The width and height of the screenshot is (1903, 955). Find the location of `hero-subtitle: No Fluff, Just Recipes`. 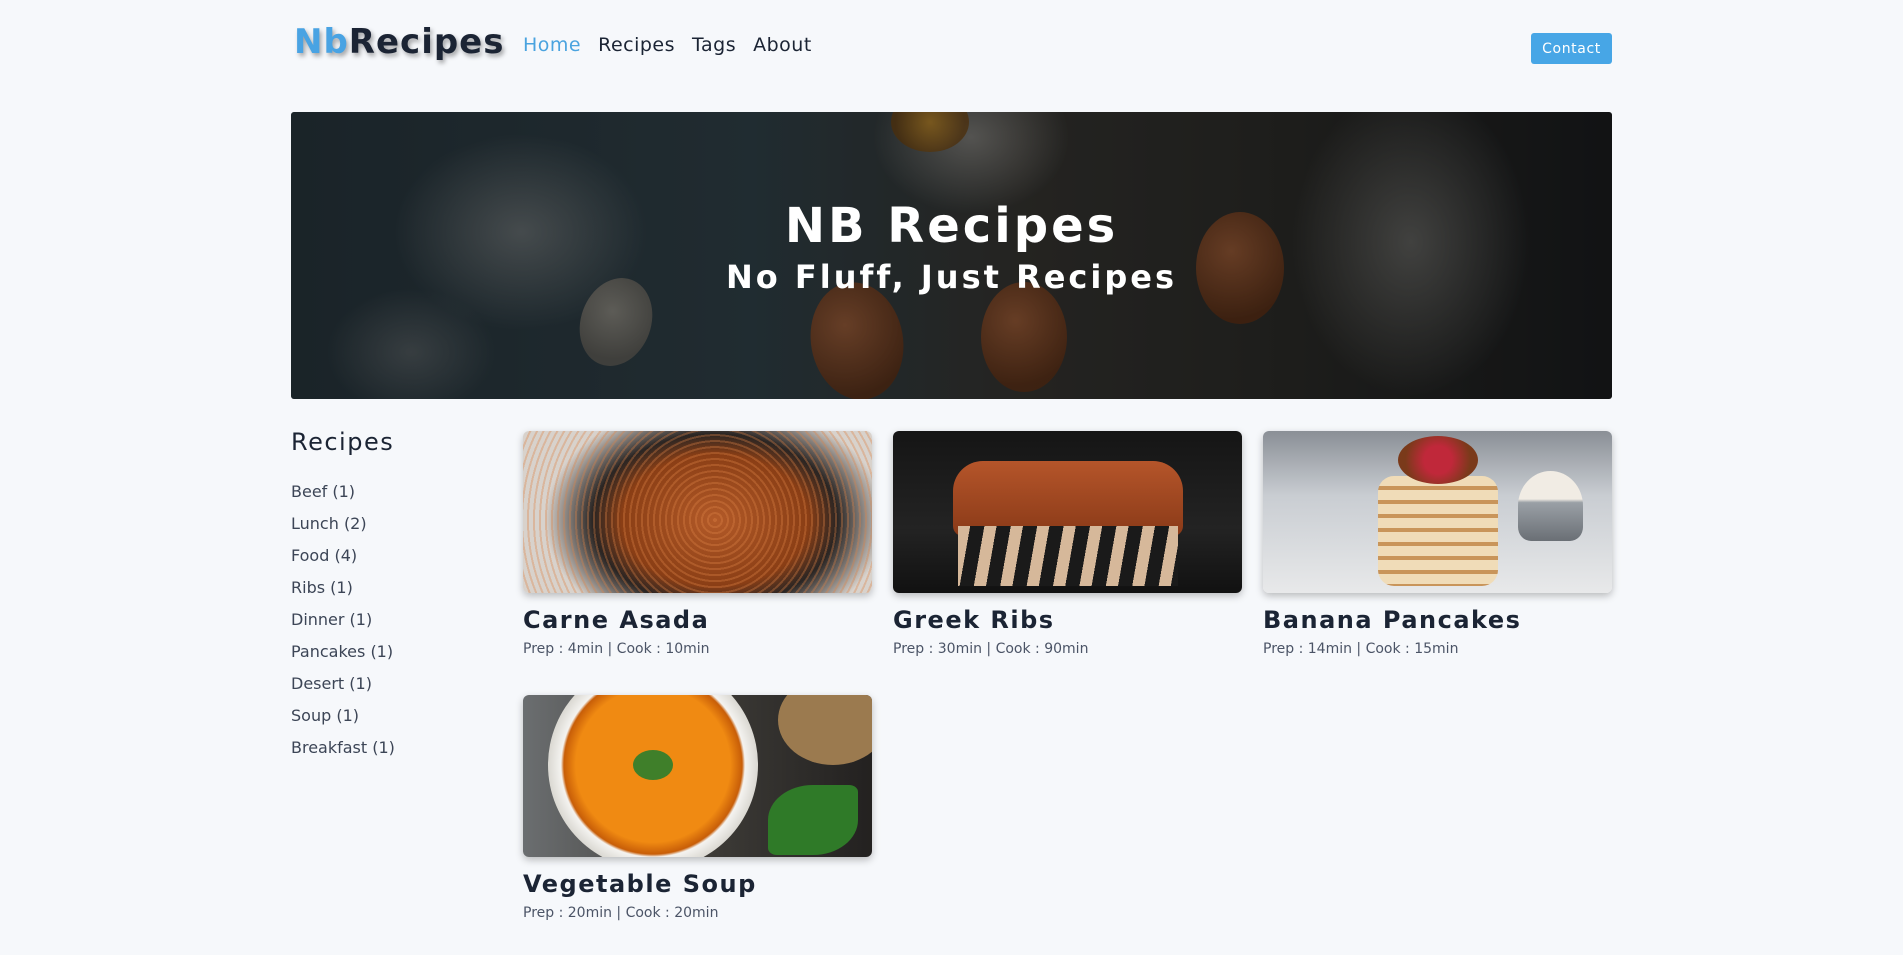

hero-subtitle: No Fluff, Just Recipes is located at coordinates (951, 277).